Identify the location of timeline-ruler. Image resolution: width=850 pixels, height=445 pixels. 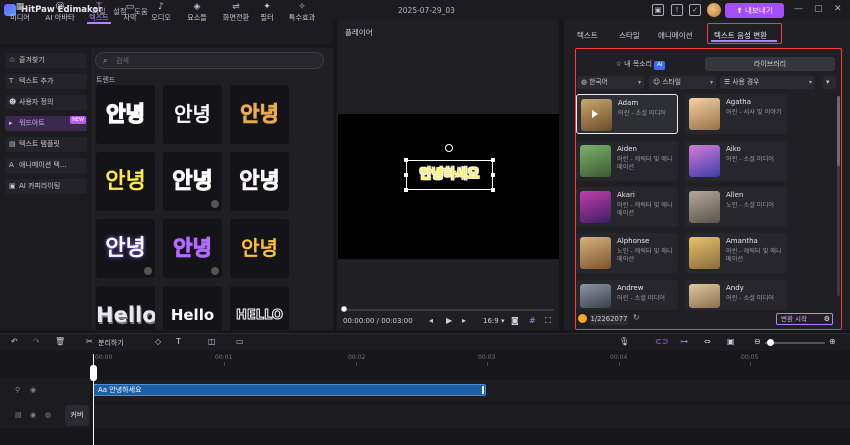
(471, 359).